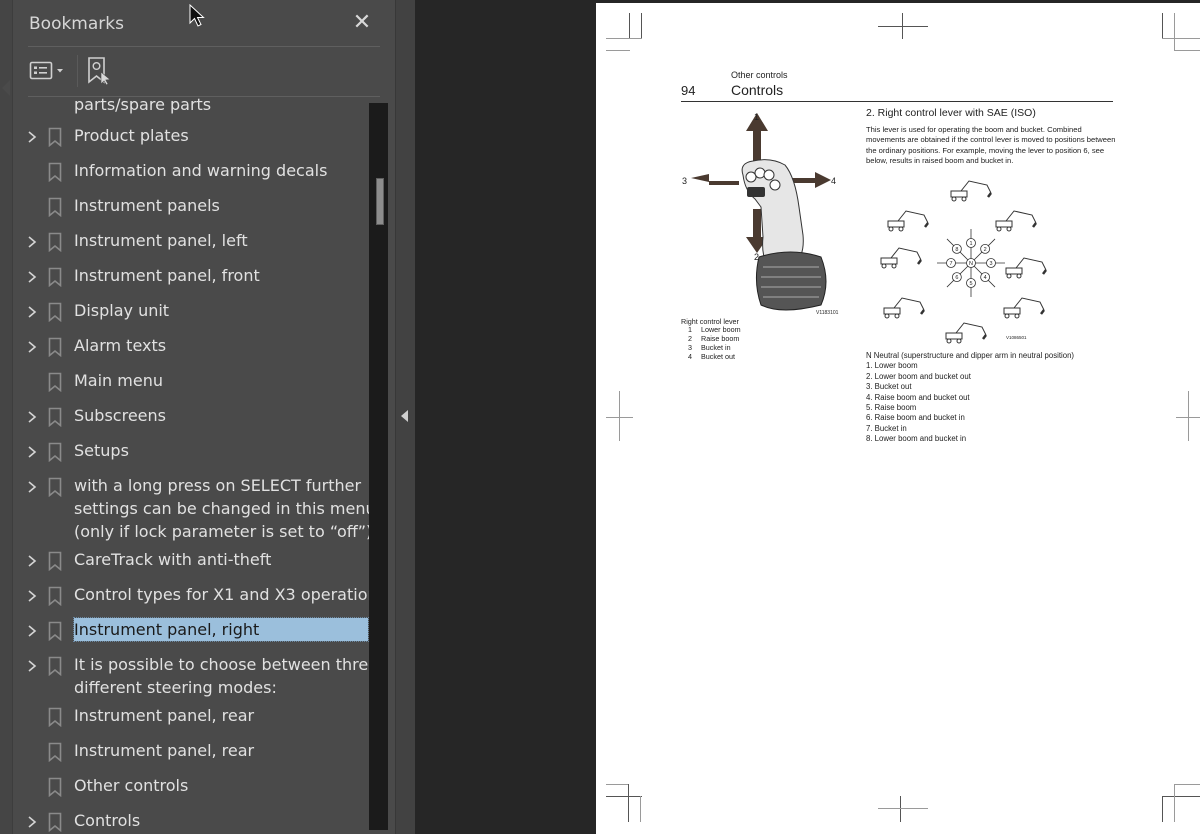  I want to click on bookmark-label: Setups, so click(101, 450).